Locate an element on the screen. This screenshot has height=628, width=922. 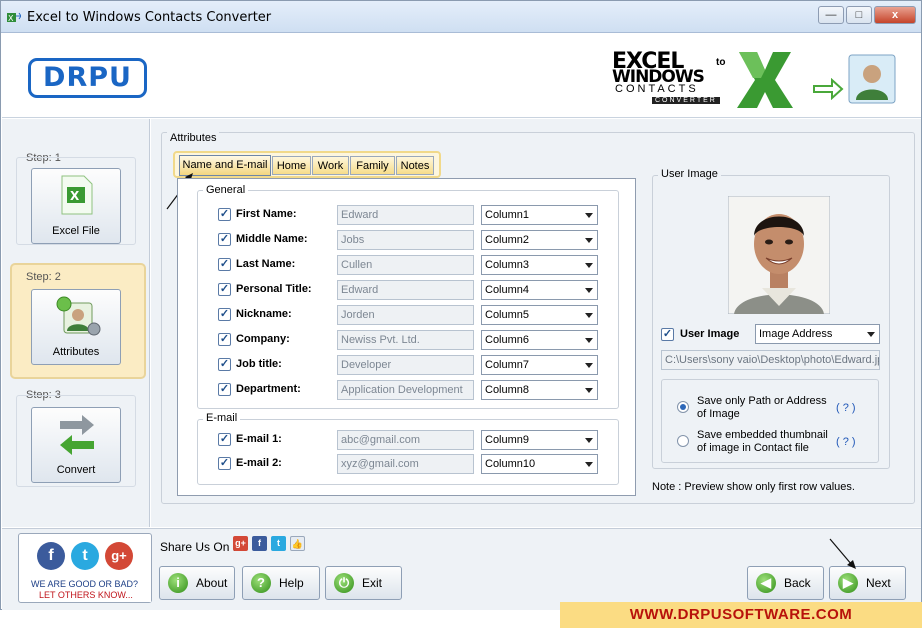
exit-label: Exit is located at coordinates (372, 583).